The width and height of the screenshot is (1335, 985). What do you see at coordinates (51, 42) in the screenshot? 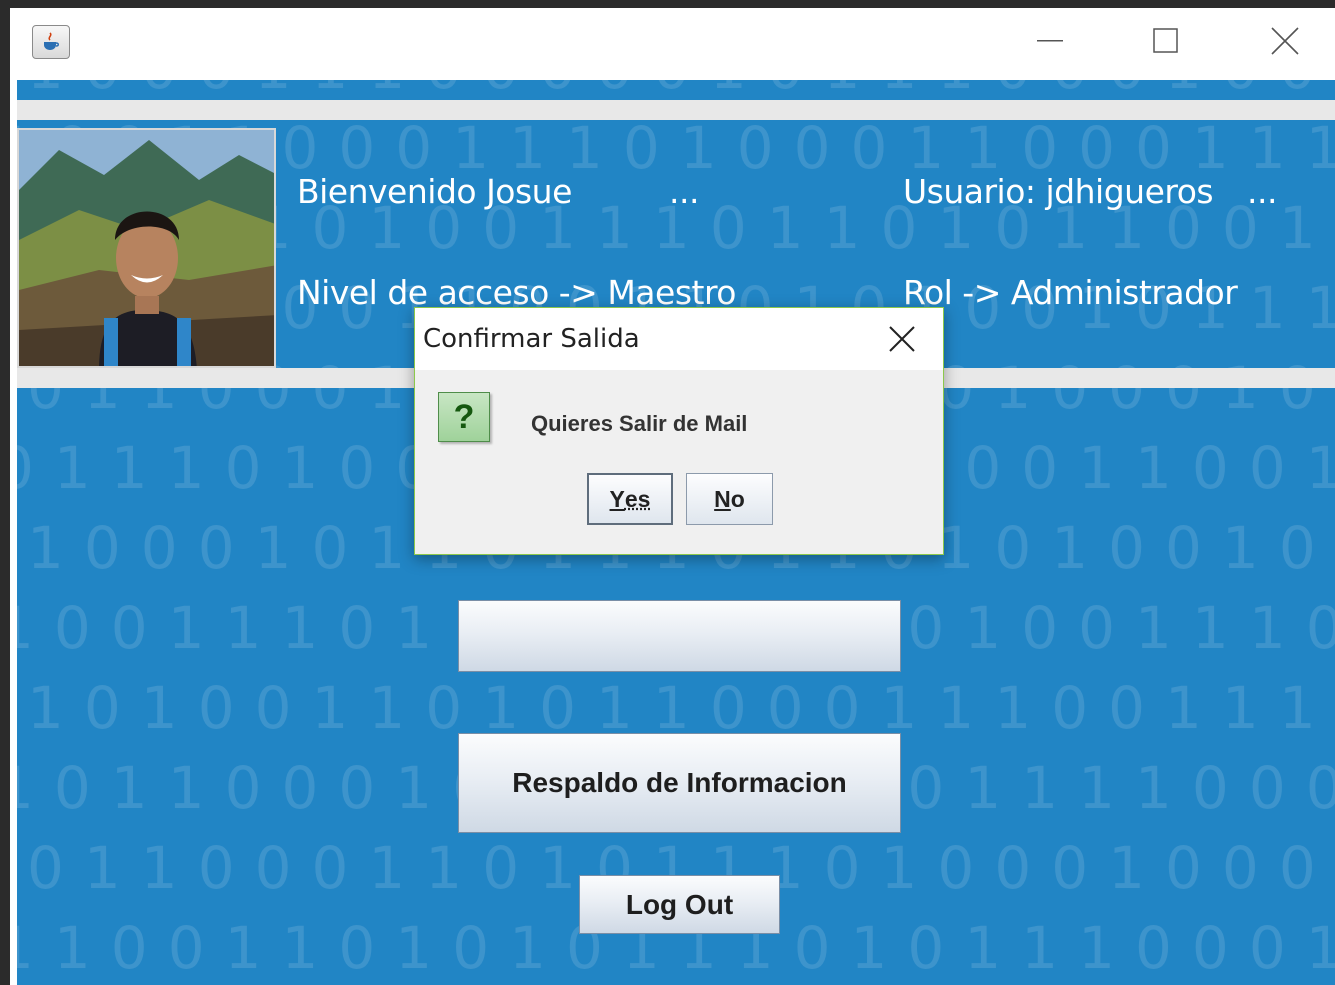
I see `java-app-icon` at bounding box center [51, 42].